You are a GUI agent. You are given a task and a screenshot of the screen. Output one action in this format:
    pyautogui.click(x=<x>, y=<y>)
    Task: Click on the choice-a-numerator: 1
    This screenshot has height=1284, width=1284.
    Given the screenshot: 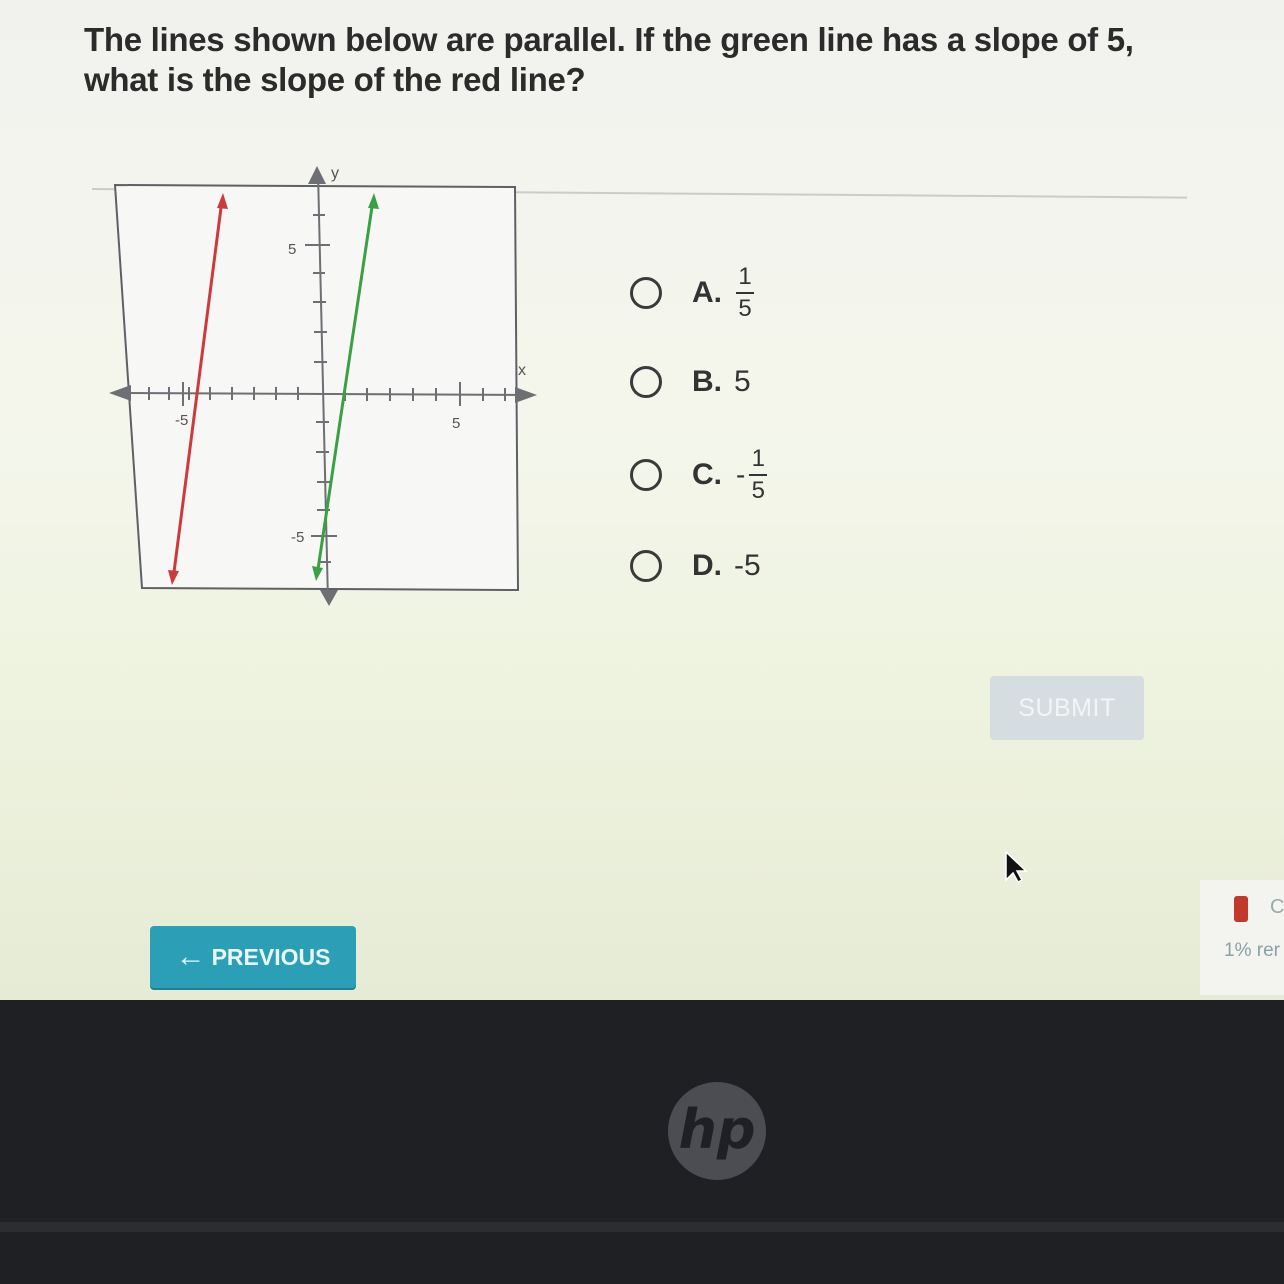 What is the action you would take?
    pyautogui.click(x=745, y=276)
    